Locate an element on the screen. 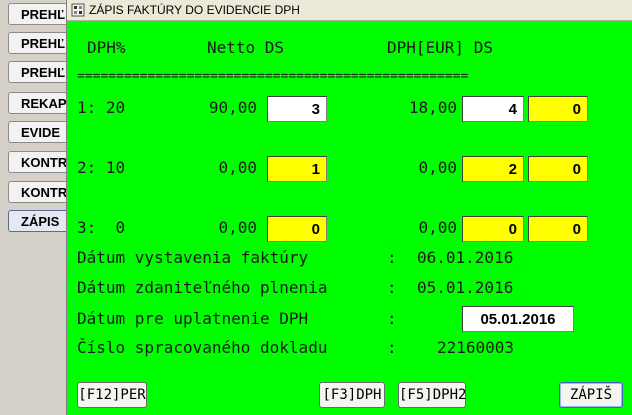 The image size is (632, 415). zapis-button: ZÁPIŠ is located at coordinates (591, 395).